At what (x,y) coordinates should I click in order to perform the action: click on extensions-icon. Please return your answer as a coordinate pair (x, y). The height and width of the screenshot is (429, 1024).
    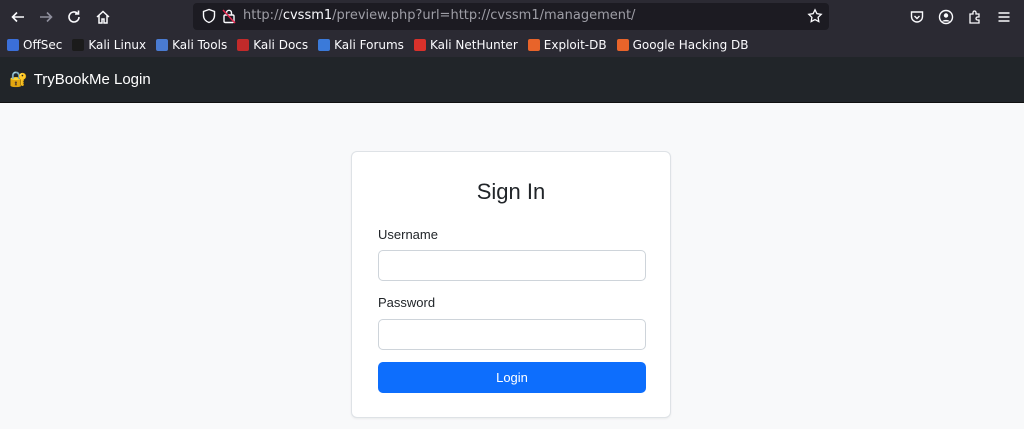
    Looking at the image, I should click on (975, 17).